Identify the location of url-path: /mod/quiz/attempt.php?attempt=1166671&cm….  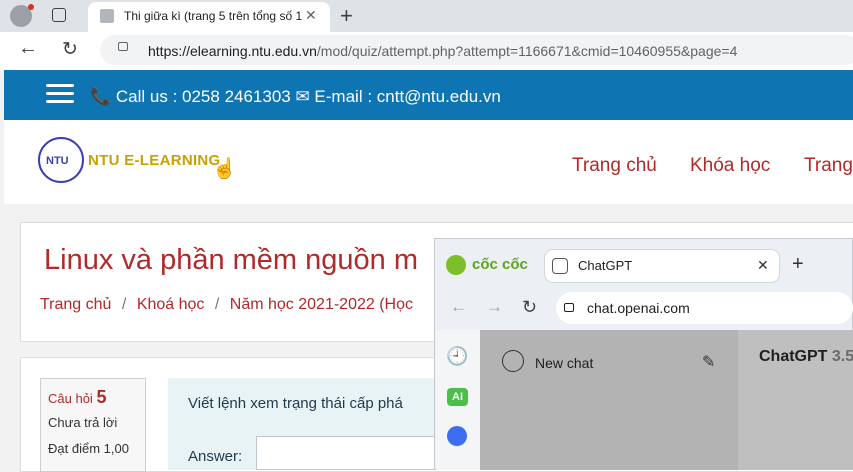
(527, 51).